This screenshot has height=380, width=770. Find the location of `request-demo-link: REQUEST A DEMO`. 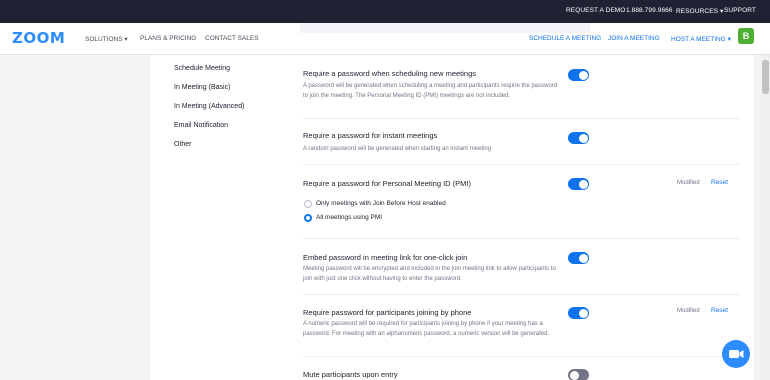

request-demo-link: REQUEST A DEMO is located at coordinates (595, 10).